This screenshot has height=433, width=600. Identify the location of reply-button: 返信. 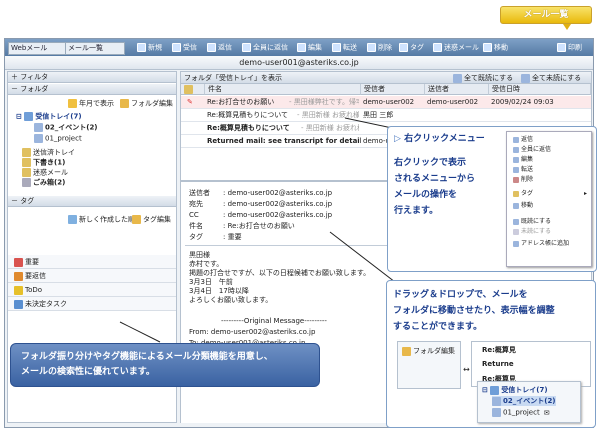
(219, 48).